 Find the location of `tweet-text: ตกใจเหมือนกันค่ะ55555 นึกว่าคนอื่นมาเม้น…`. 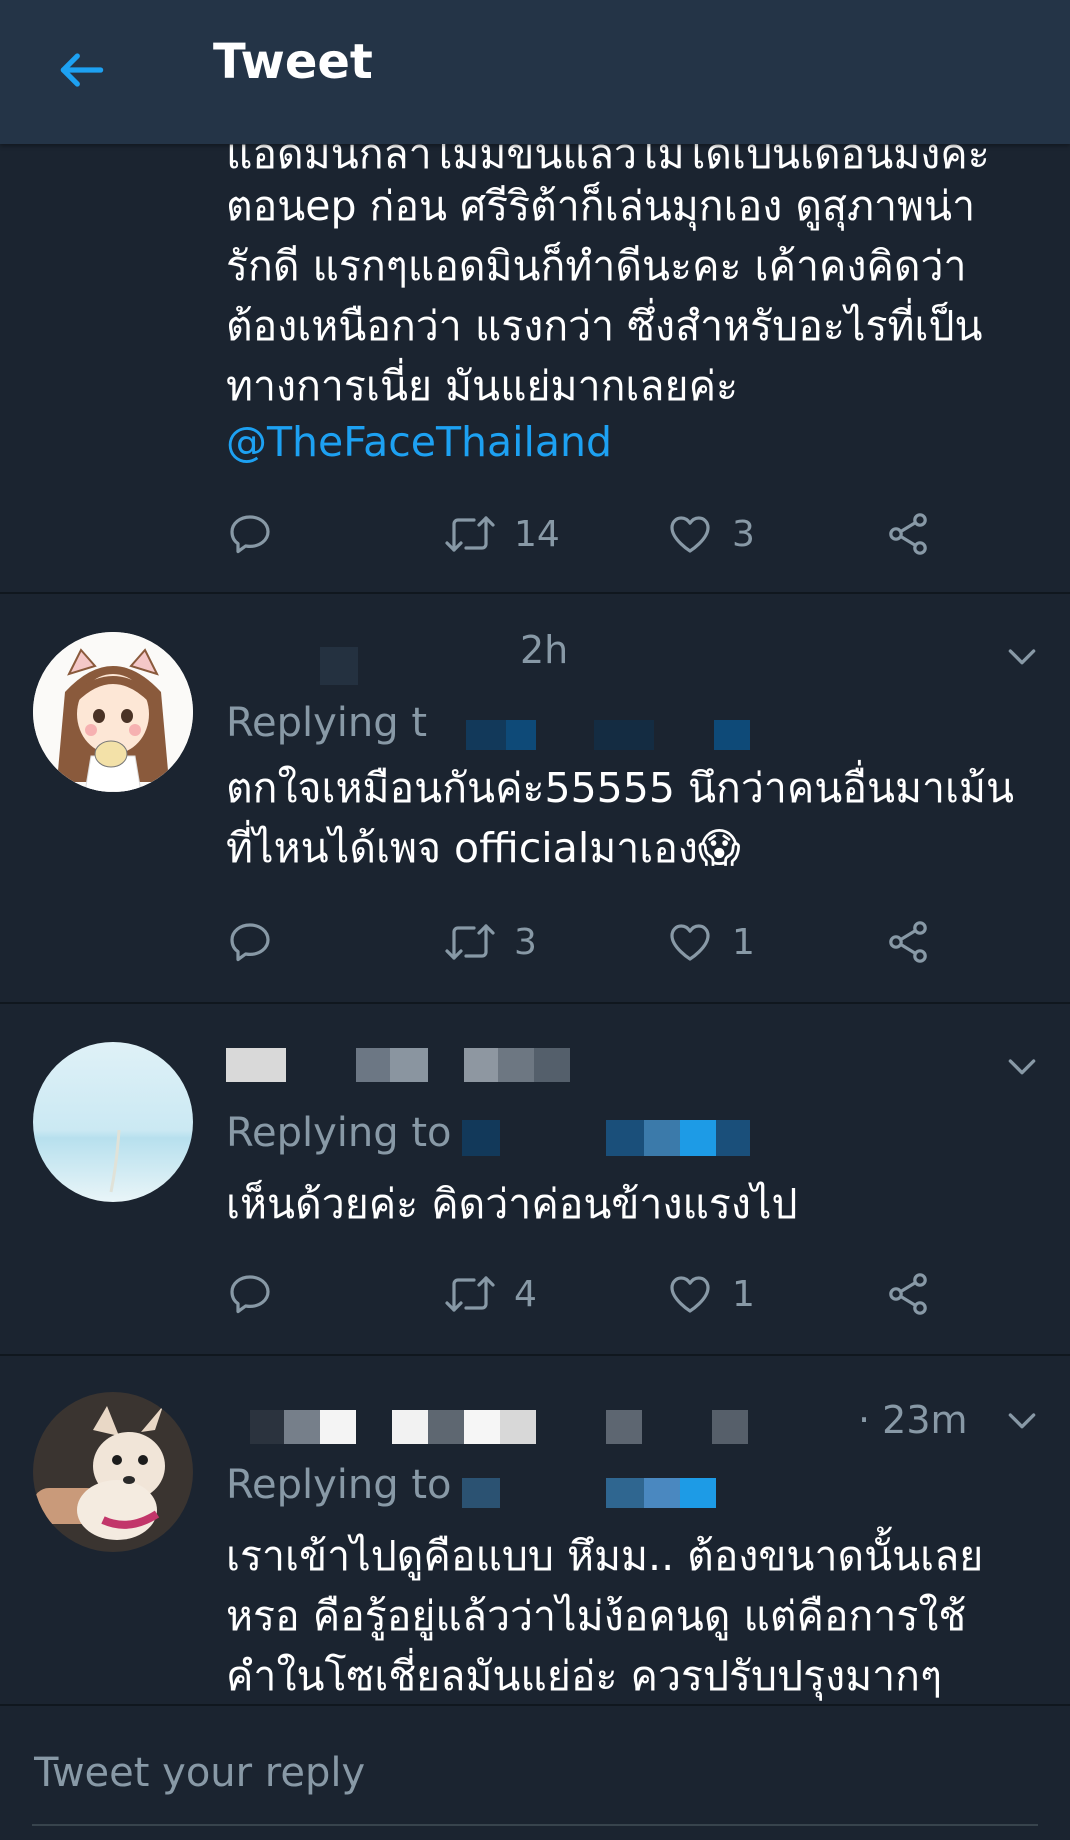

tweet-text: ตกใจเหมือนกันค่ะ55555 นึกว่าคนอื่นมาเม้น… is located at coordinates (620, 818).